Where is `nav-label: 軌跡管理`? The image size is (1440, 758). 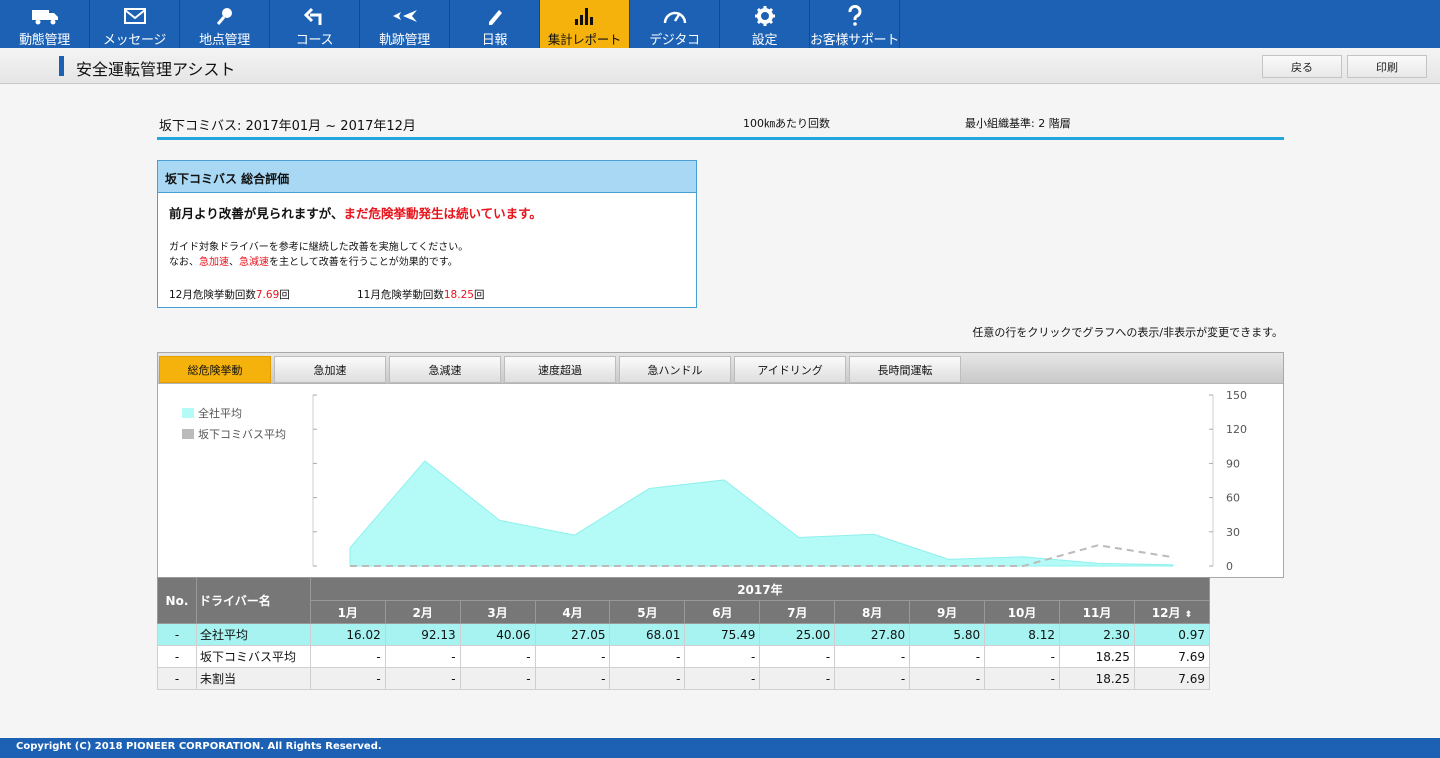 nav-label: 軌跡管理 is located at coordinates (404, 40).